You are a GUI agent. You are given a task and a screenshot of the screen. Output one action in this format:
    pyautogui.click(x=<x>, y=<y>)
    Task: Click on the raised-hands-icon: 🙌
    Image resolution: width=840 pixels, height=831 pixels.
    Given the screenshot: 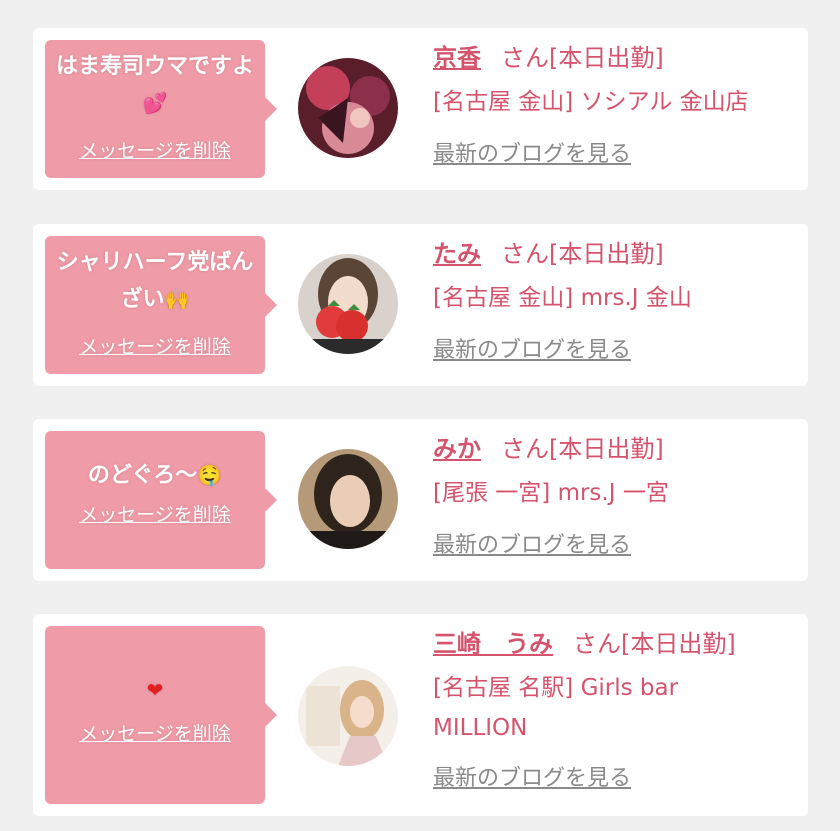 What is the action you would take?
    pyautogui.click(x=177, y=299)
    